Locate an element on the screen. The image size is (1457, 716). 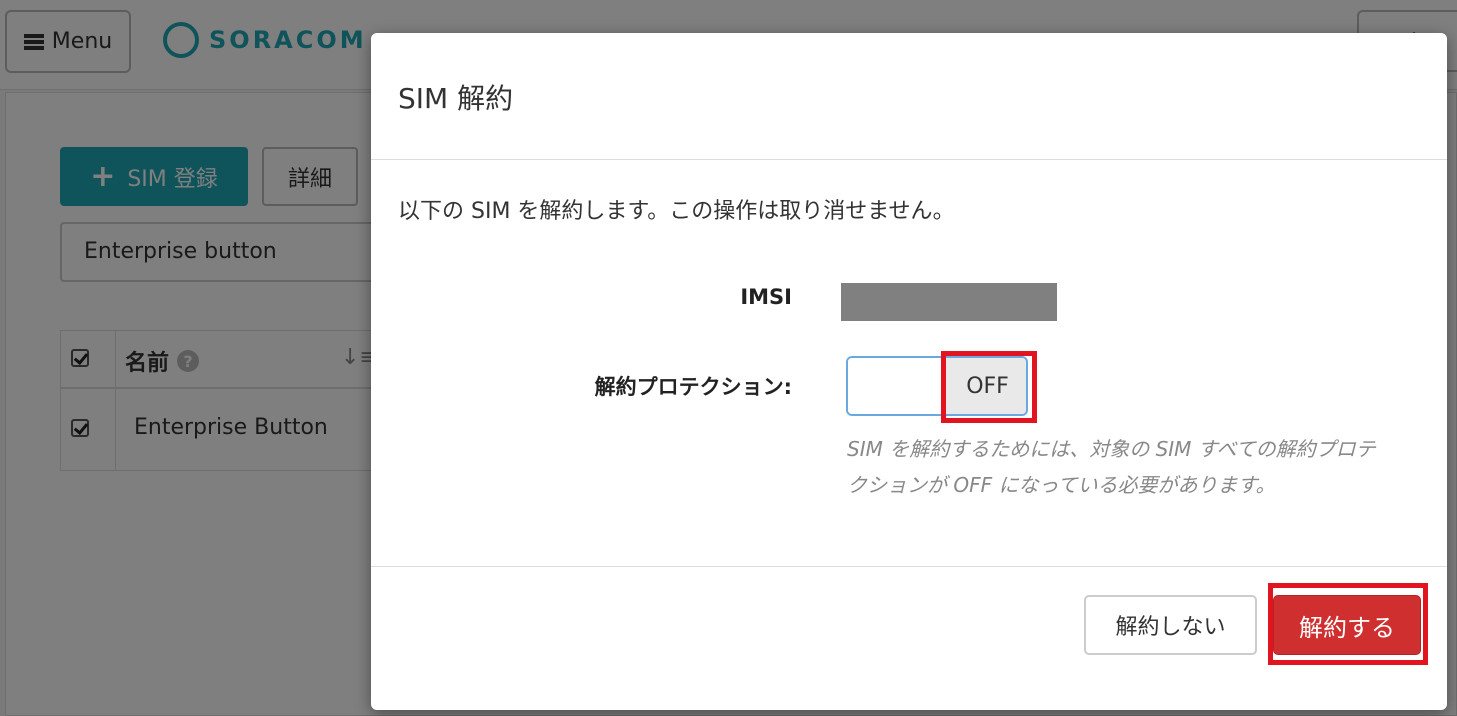
dialog-footer-divider is located at coordinates (909, 566).